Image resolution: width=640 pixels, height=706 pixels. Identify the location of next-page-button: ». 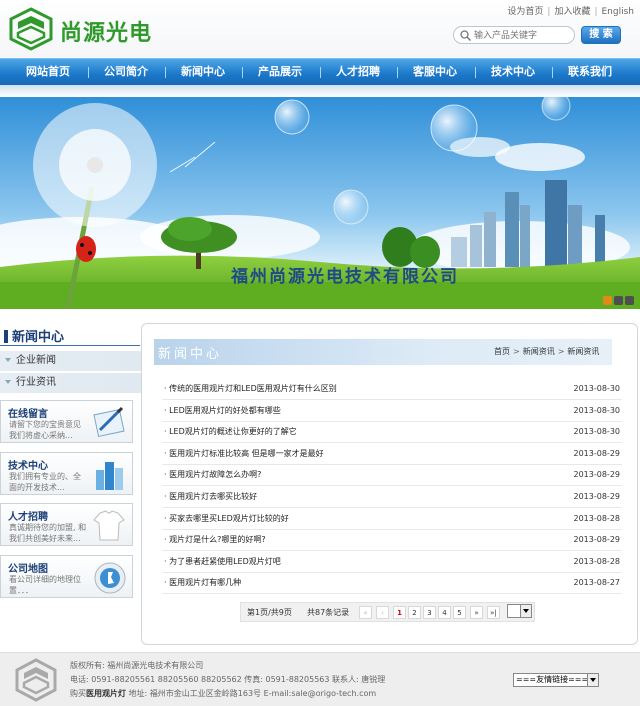
(476, 612).